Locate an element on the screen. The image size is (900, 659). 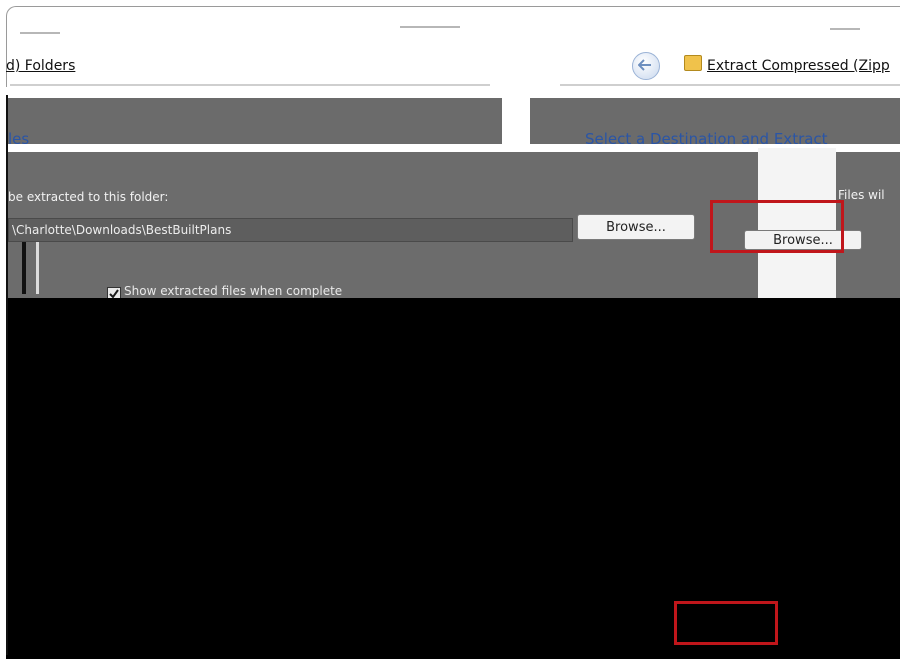
show-files-label: Show extracted files when complete is located at coordinates (233, 291).